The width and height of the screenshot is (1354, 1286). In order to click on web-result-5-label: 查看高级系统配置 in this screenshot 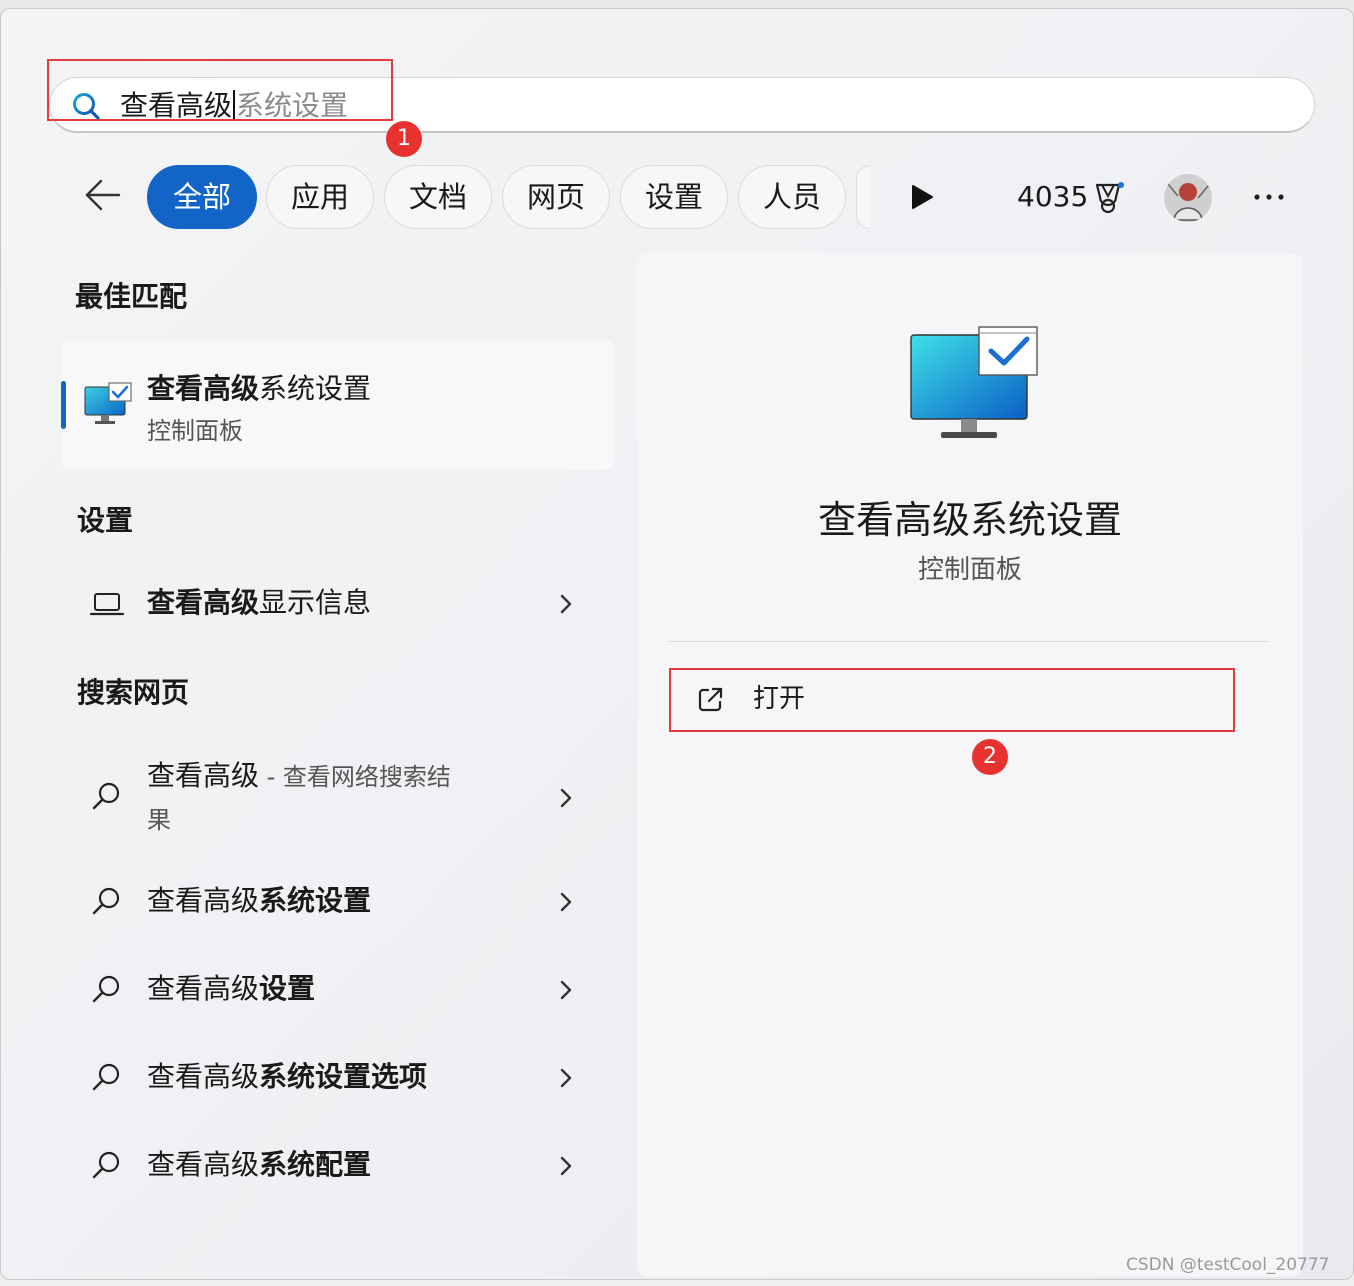, I will do `click(259, 1165)`.